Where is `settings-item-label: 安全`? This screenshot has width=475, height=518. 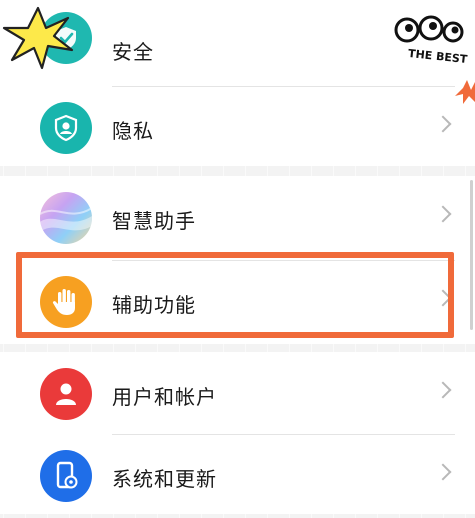
settings-item-label: 安全 is located at coordinates (133, 52).